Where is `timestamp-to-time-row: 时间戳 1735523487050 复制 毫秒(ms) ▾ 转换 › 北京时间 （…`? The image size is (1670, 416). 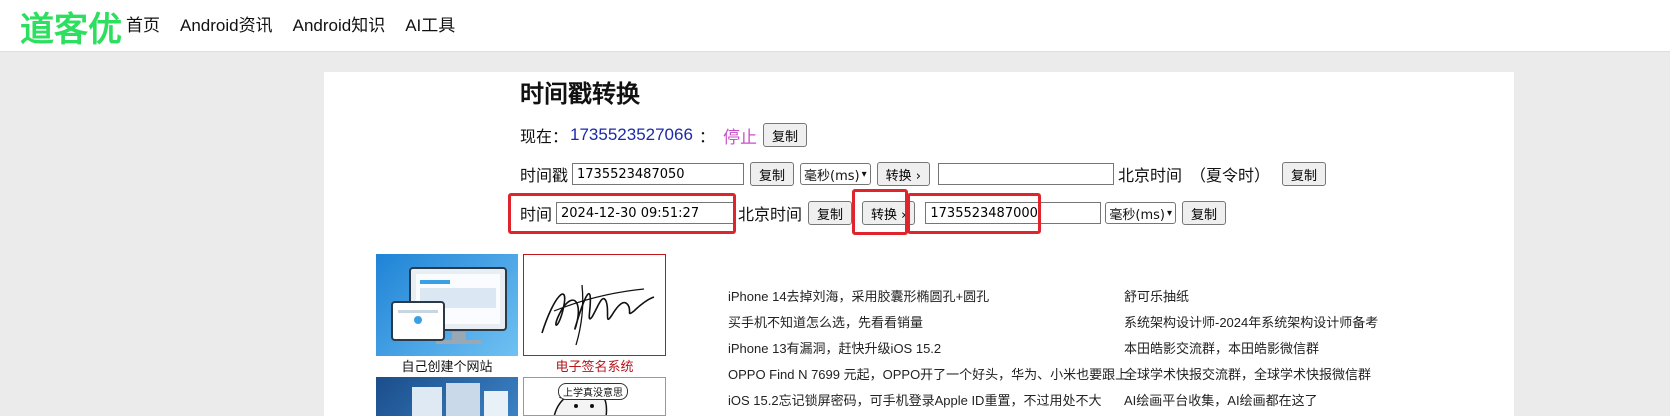
timestamp-to-time-row: 时间戳 1735523487050 复制 毫秒(ms) ▾ 转换 › 北京时间 （… is located at coordinates (923, 174).